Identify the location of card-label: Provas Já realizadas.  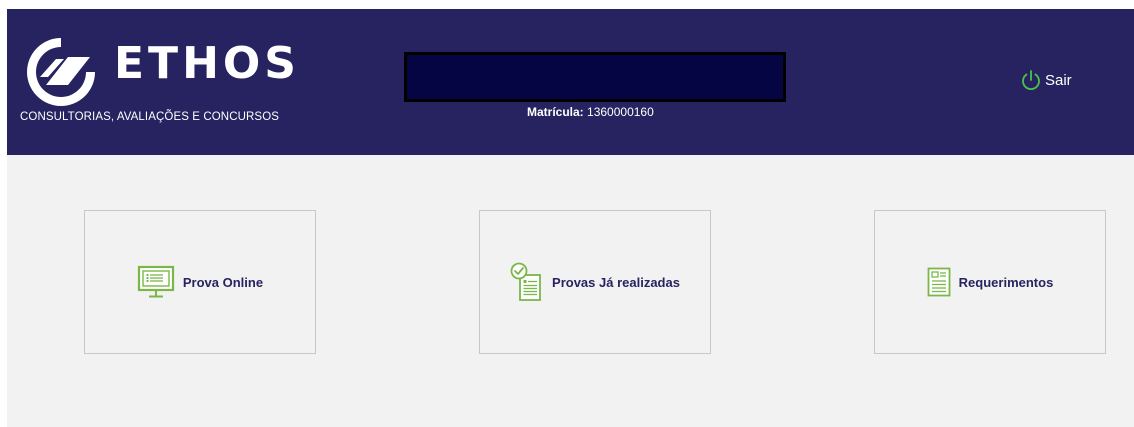
(616, 282).